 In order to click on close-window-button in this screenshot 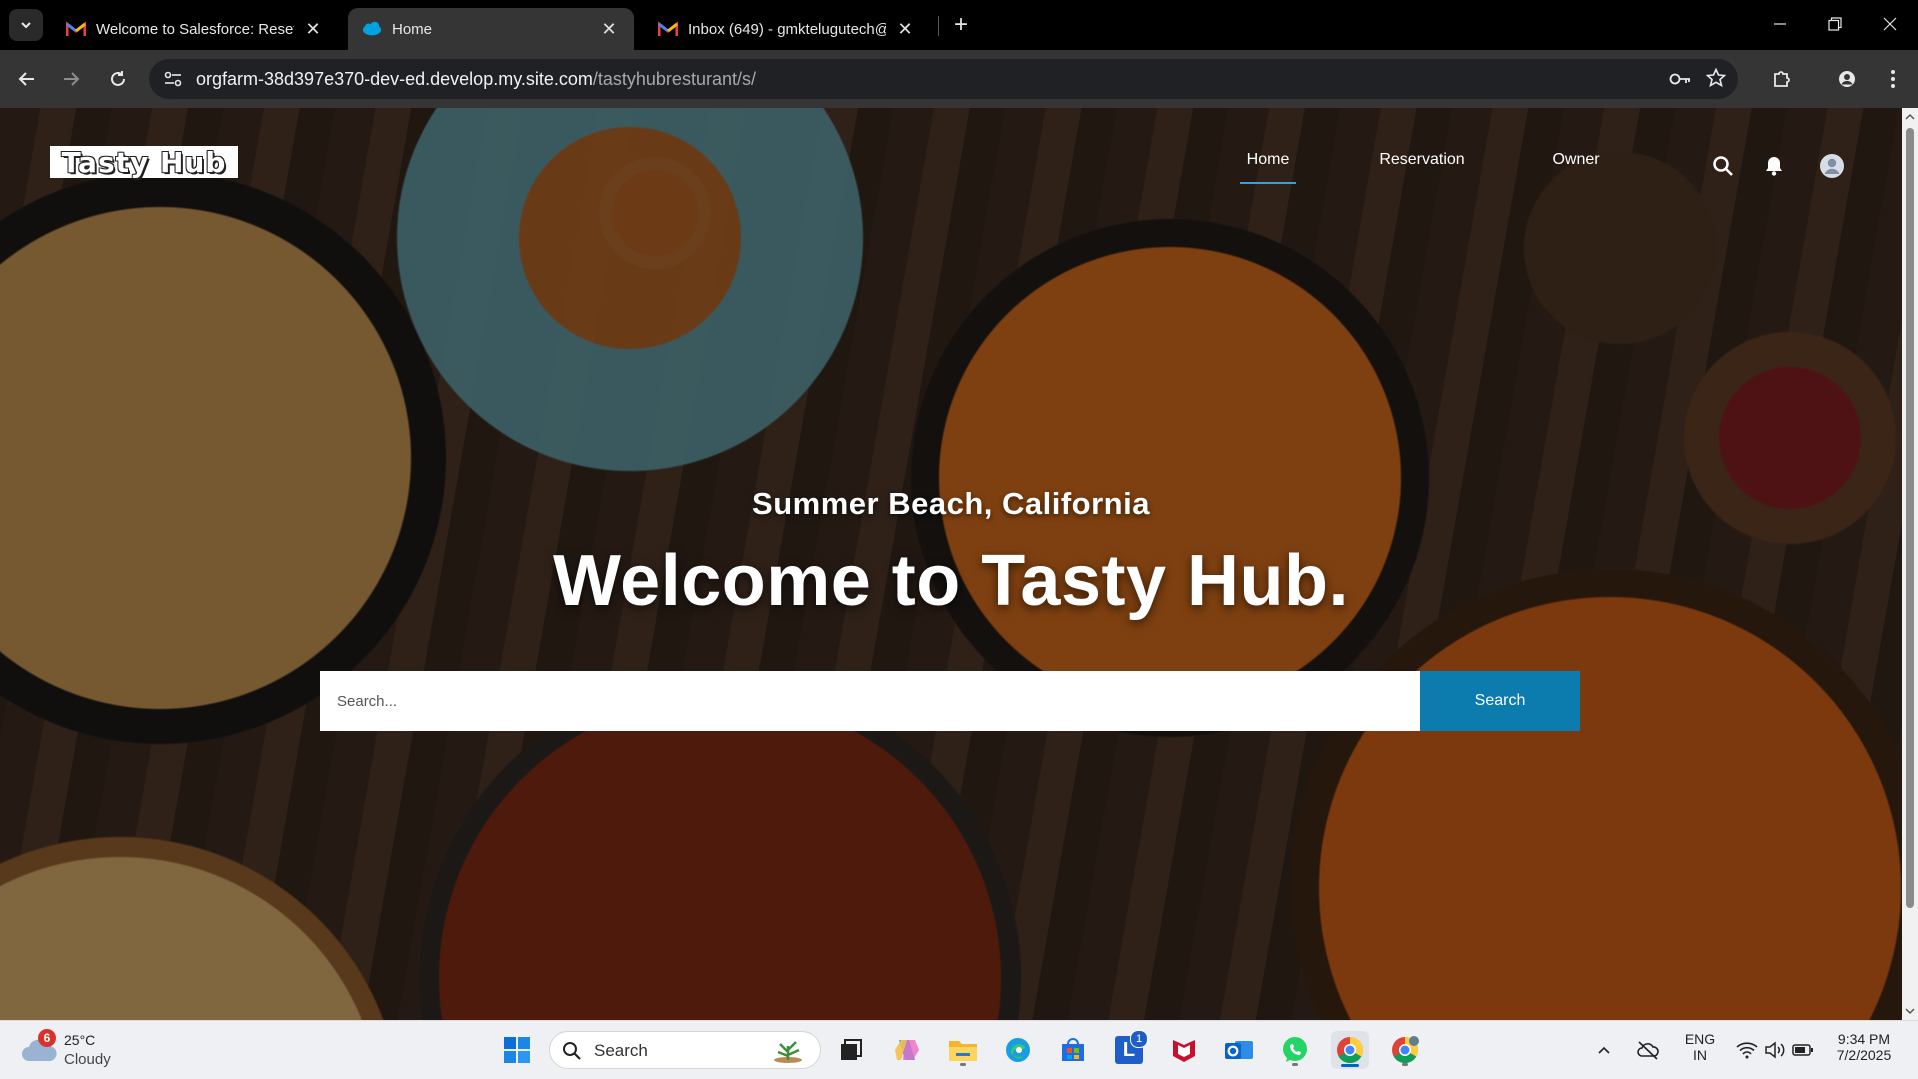, I will do `click(1890, 24)`.